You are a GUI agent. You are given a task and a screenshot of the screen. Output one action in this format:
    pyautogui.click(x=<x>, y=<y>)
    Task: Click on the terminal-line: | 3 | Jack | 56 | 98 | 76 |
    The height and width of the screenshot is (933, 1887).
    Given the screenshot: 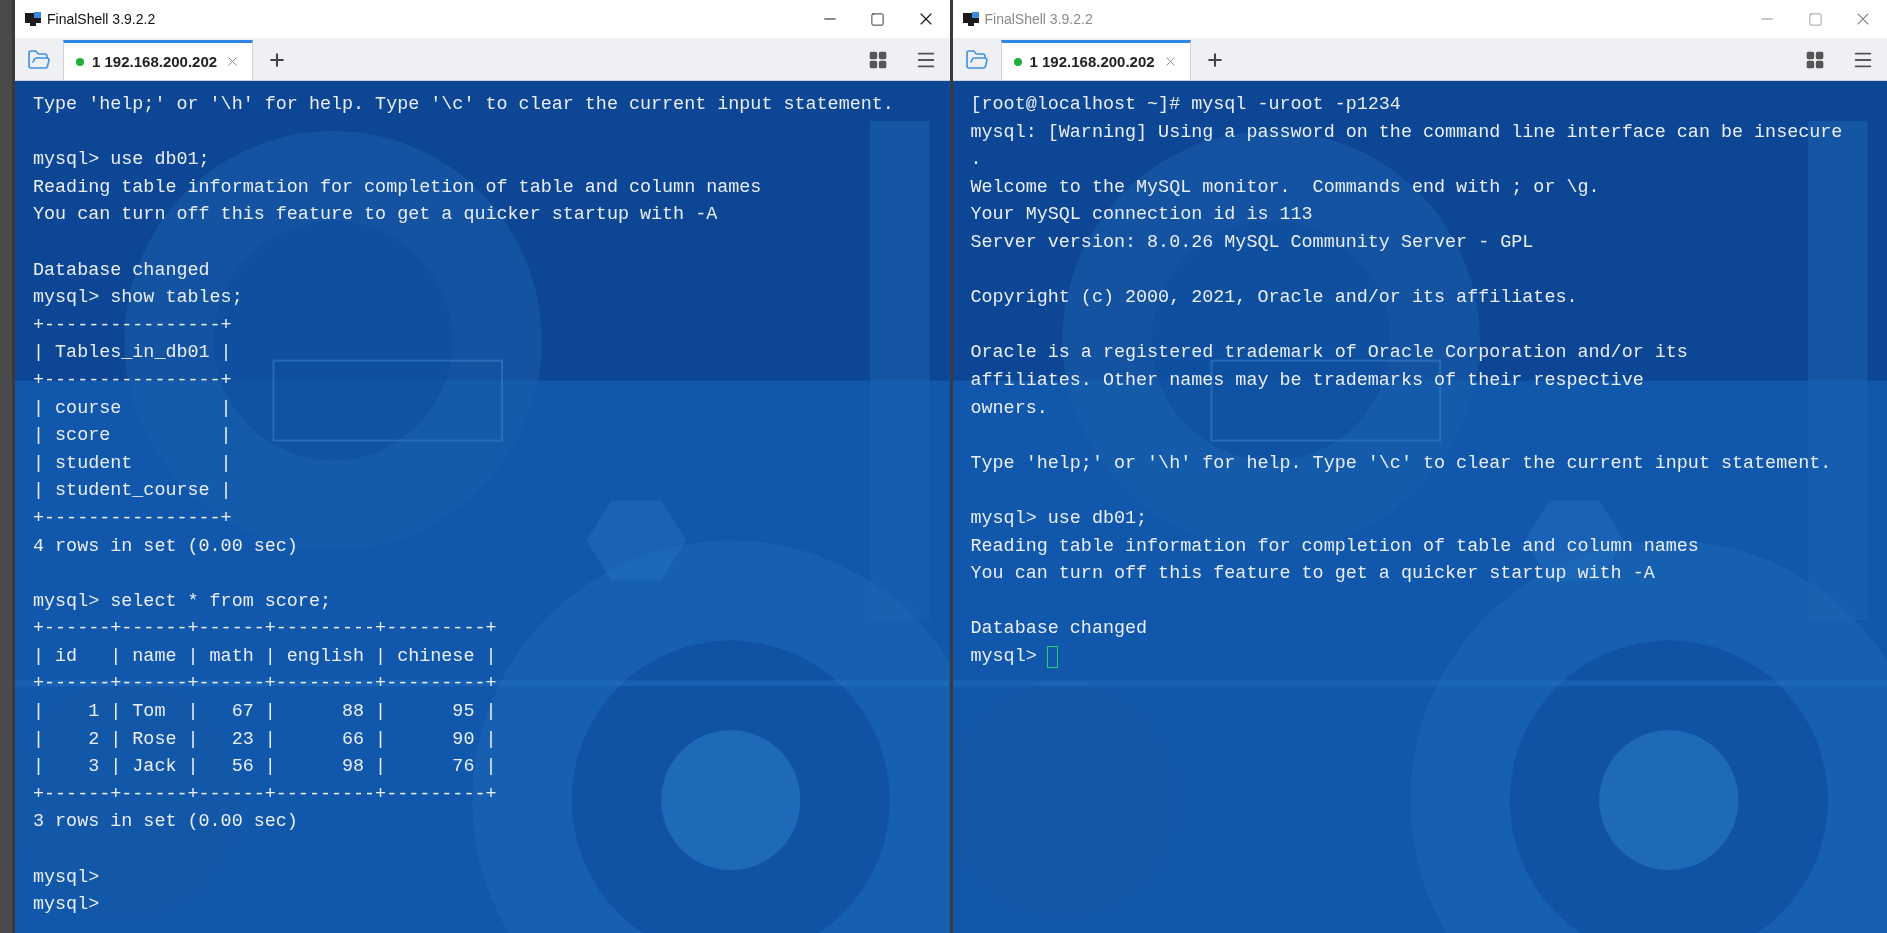 What is the action you would take?
    pyautogui.click(x=265, y=767)
    